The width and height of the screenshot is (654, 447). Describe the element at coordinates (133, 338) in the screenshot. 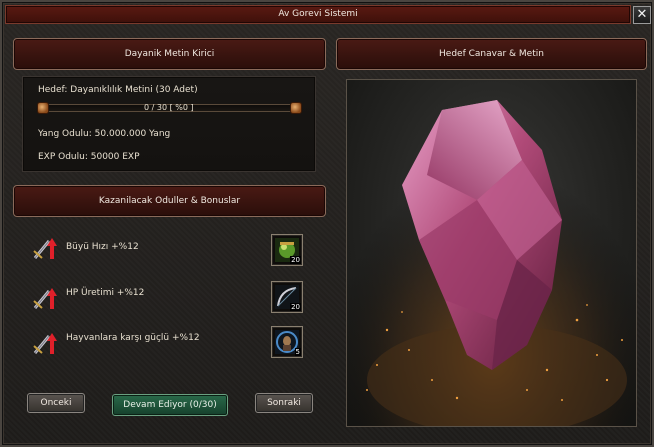

I see `bonus-label: Hayvanlara karşı güçlü +%12` at that location.